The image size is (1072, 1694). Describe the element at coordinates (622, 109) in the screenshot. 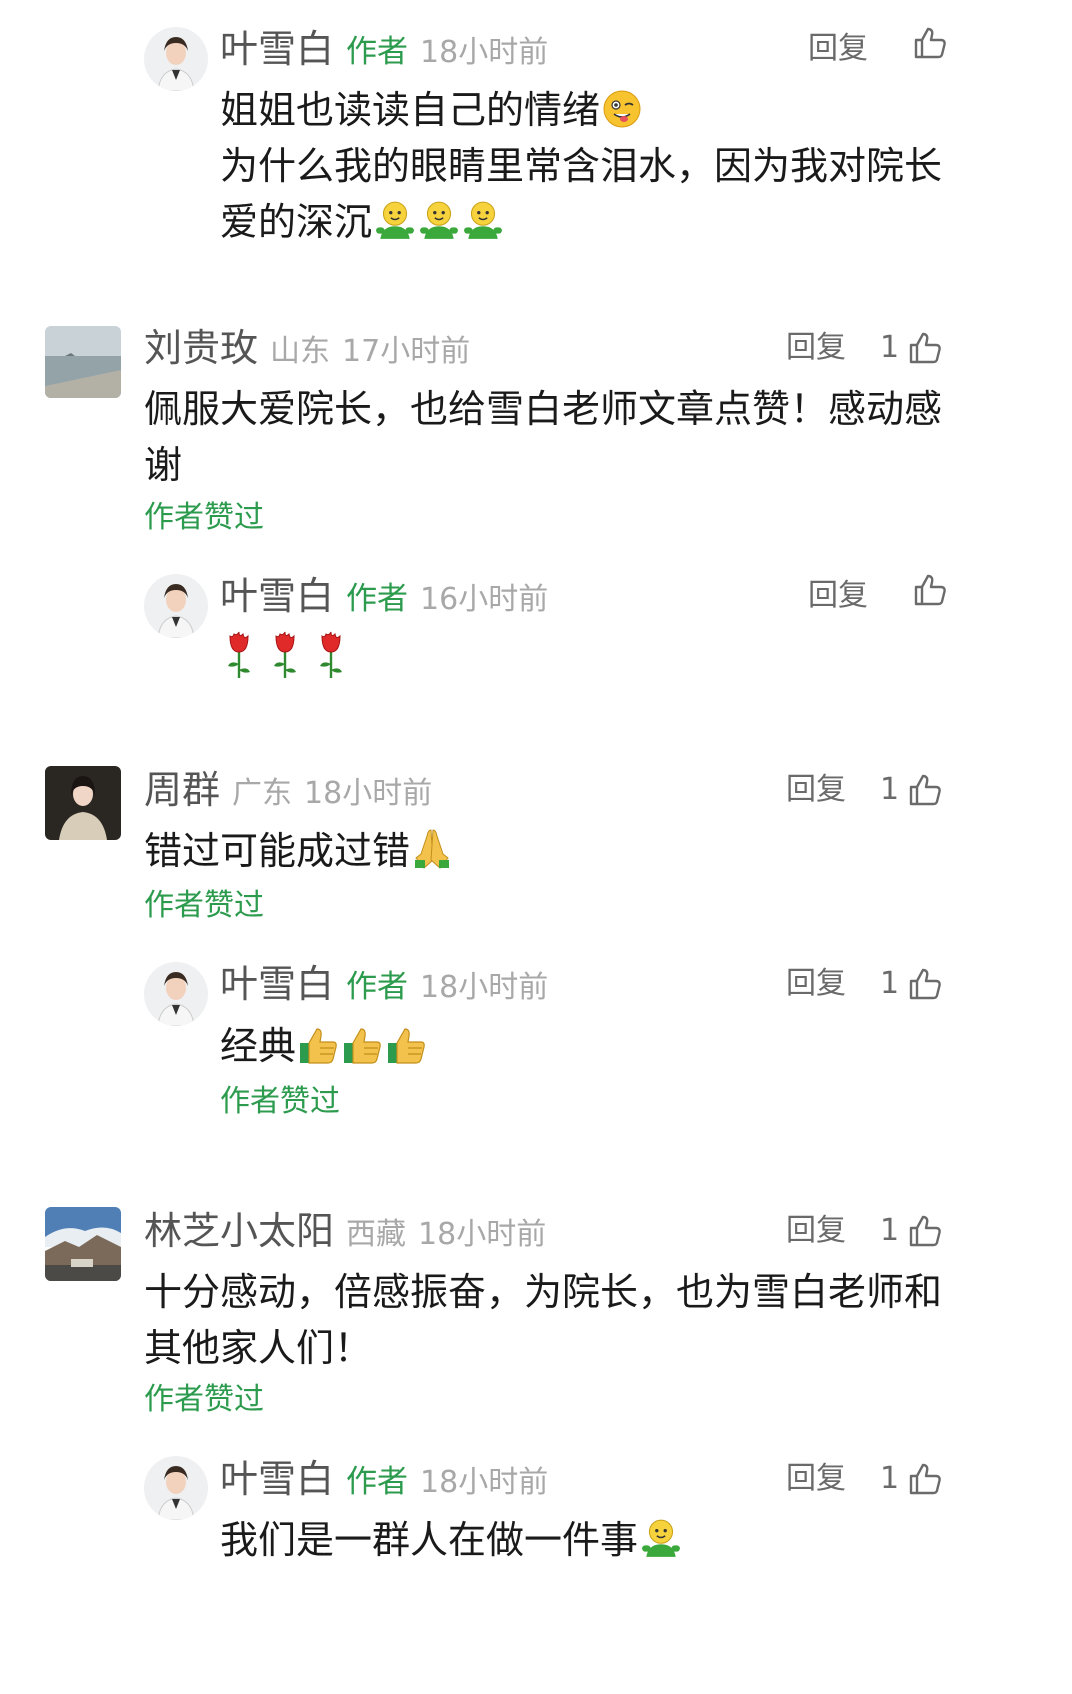

I see `wink-tongue-emoji` at that location.